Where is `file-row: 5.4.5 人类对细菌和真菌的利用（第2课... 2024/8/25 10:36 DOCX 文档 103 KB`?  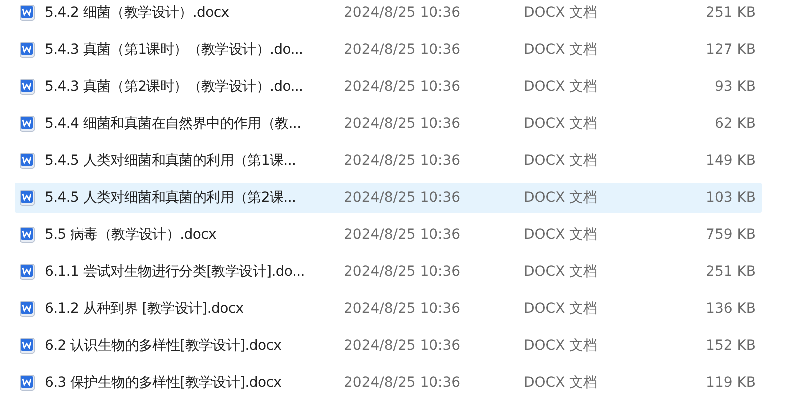
file-row: 5.4.5 人类对细菌和真菌的利用（第2课... 2024/8/25 10:36 DOCX 文档 103 KB is located at coordinates (388, 198).